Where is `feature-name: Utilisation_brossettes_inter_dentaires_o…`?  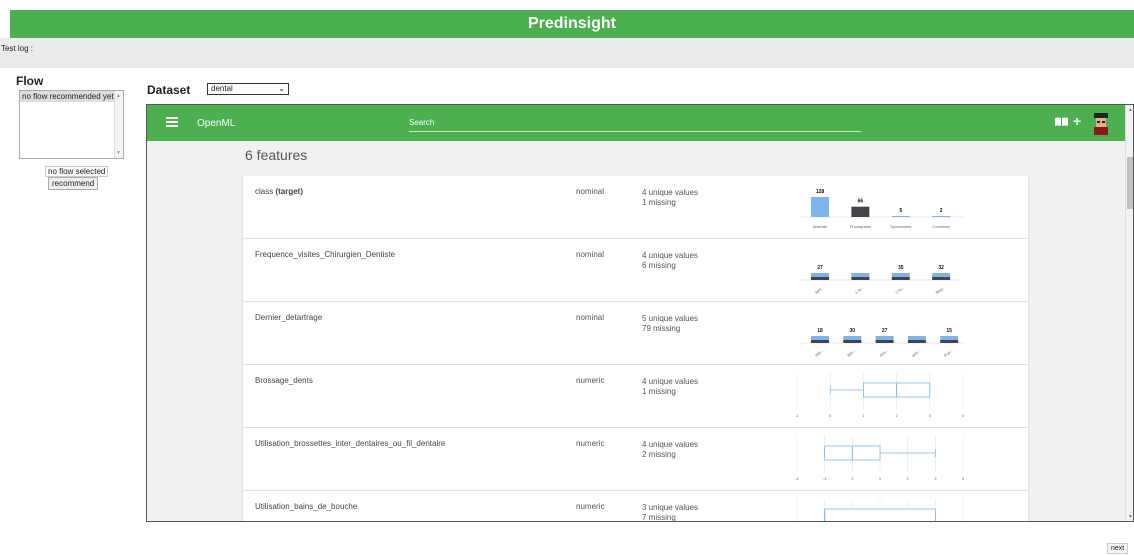
feature-name: Utilisation_brossettes_inter_dentaires_o… is located at coordinates (350, 443).